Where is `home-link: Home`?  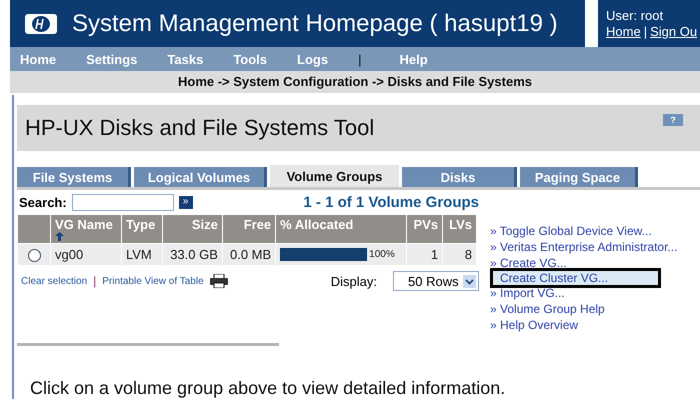 home-link: Home is located at coordinates (623, 31).